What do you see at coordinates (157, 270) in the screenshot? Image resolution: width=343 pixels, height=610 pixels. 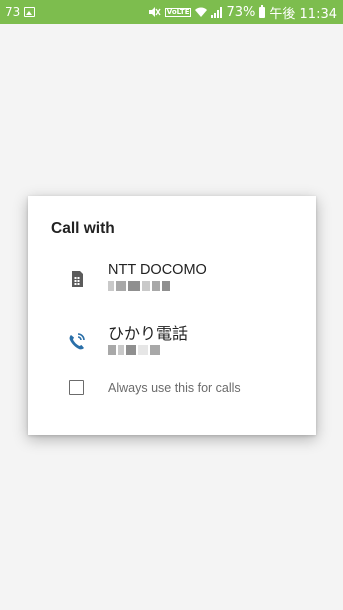 I see `option-label: NTT DOCOMO` at bounding box center [157, 270].